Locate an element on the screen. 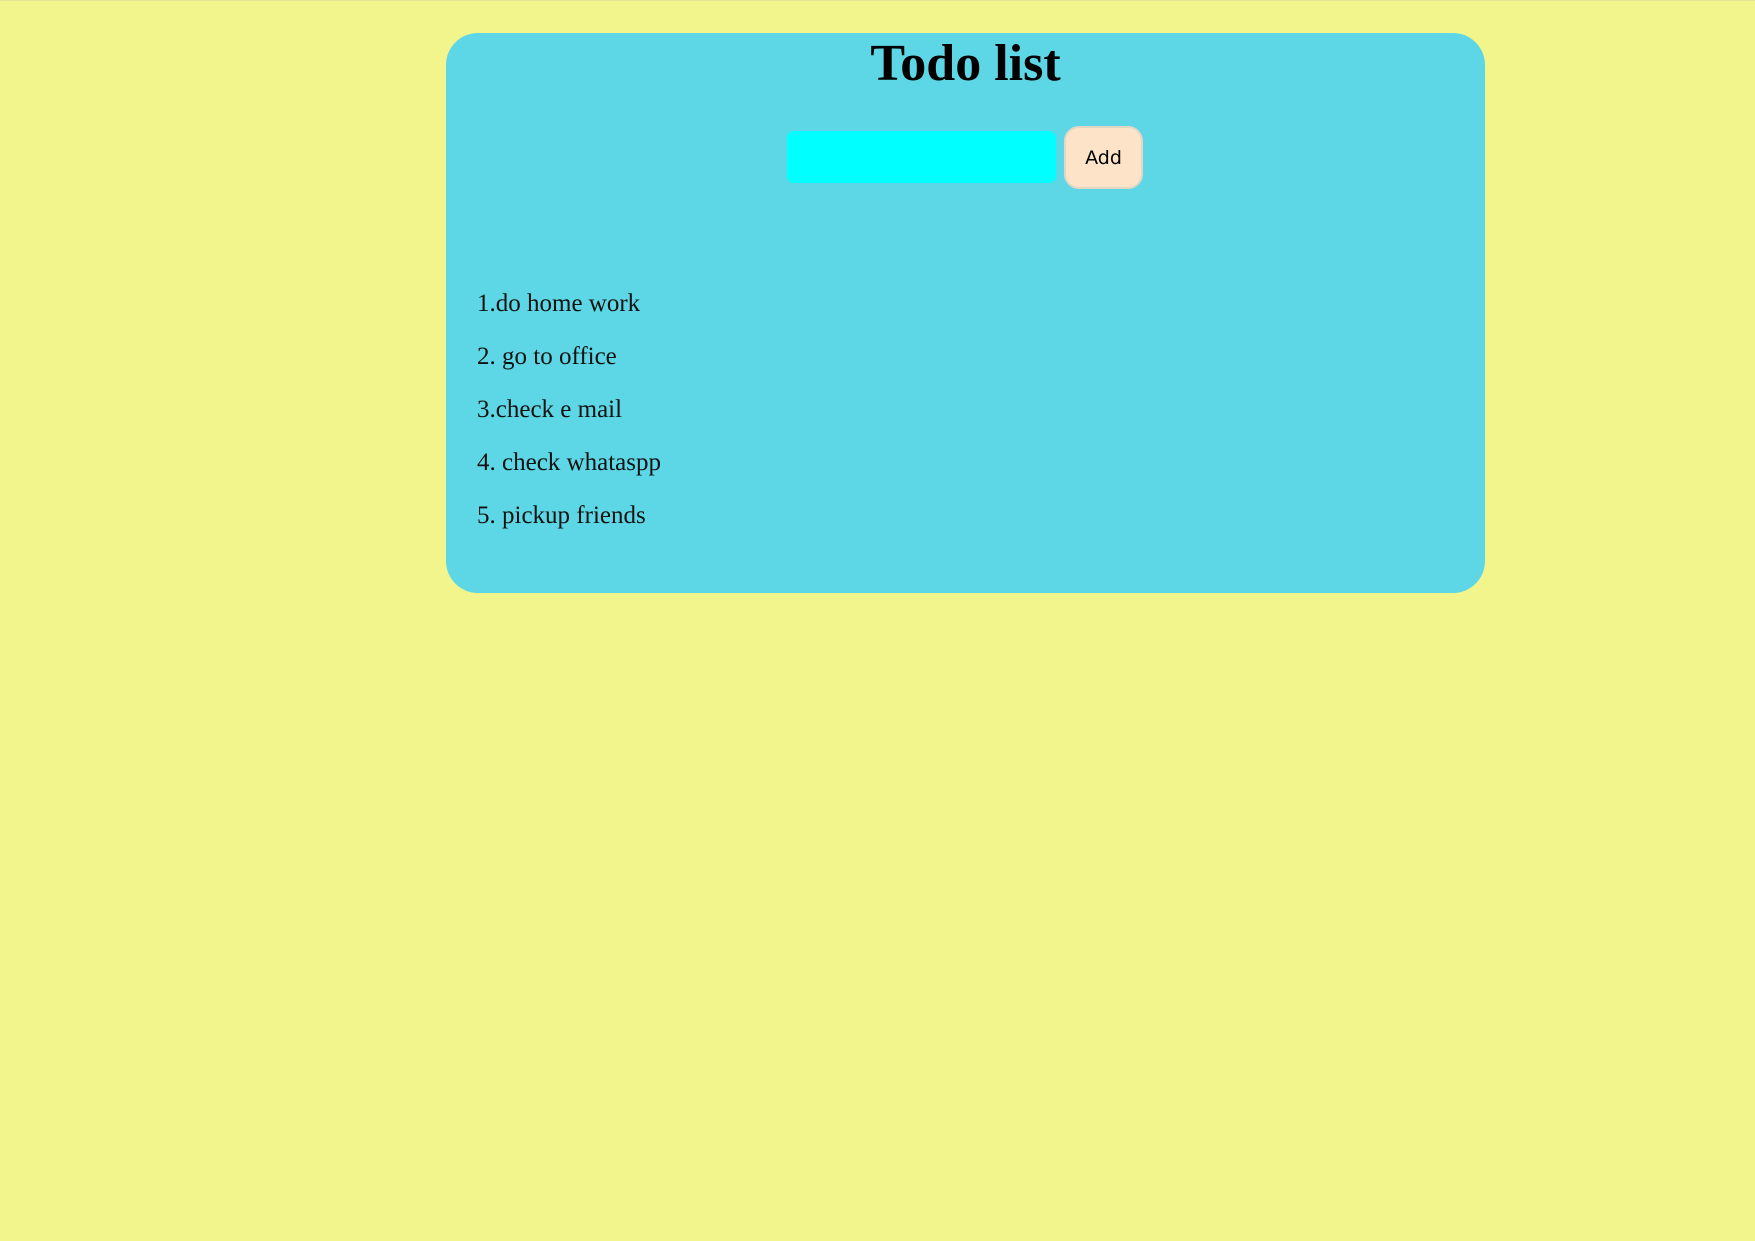 The width and height of the screenshot is (1755, 1241). todo-item: 4. check whataspp is located at coordinates (569, 462).